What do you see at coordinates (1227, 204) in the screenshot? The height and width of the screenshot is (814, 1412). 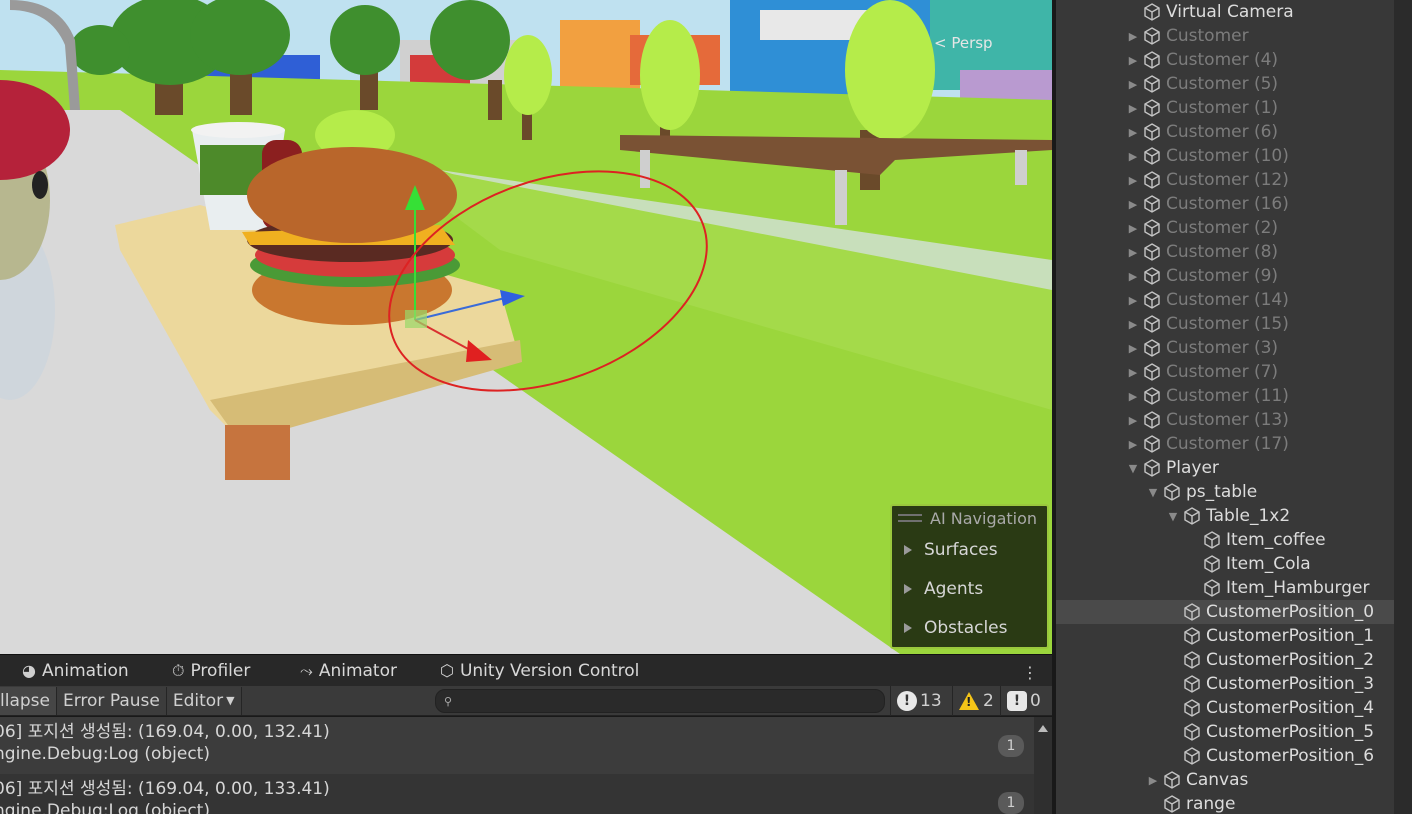 I see `hierarchy-item-label: Customer (16)` at bounding box center [1227, 204].